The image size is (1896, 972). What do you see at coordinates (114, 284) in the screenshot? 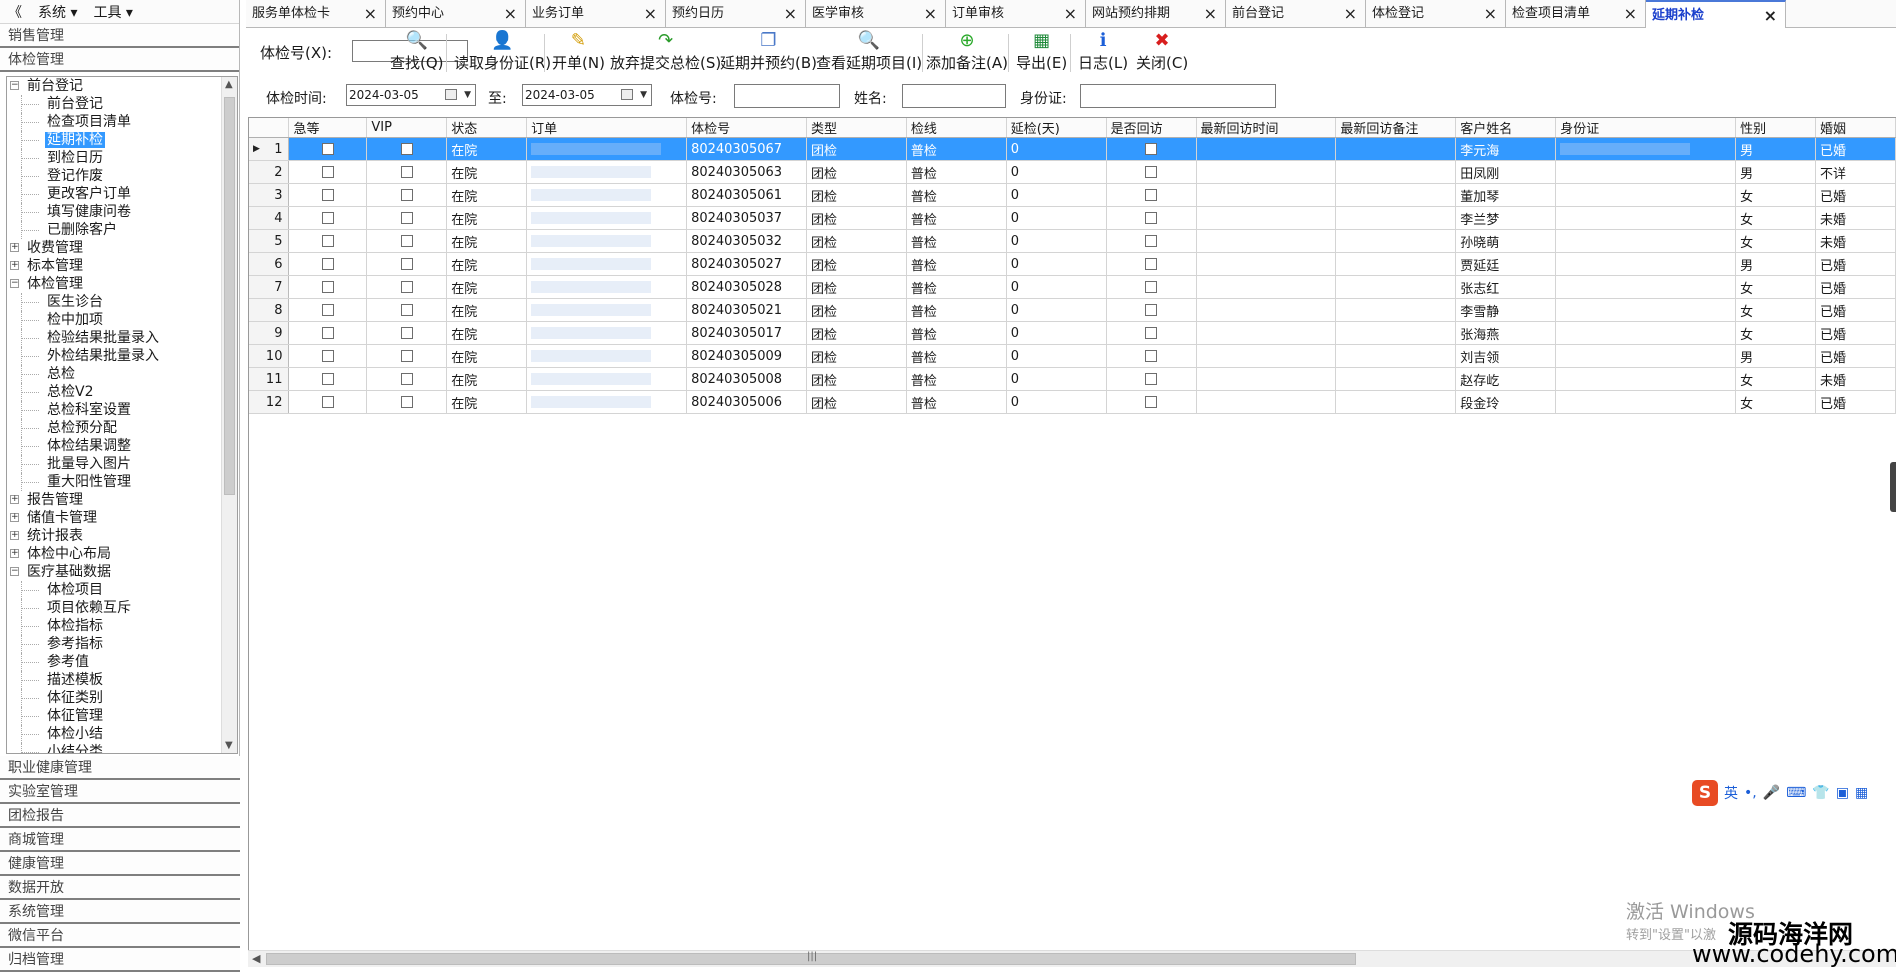
I see `tree-group-node: − 体检管理` at bounding box center [114, 284].